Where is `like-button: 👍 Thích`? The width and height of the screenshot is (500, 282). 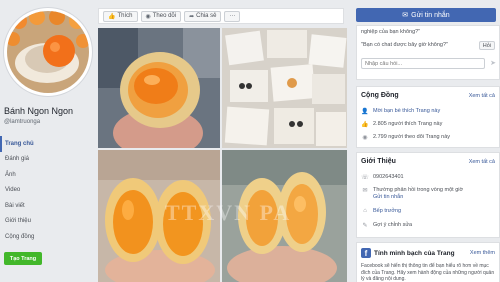 like-button: 👍 Thích is located at coordinates (120, 16).